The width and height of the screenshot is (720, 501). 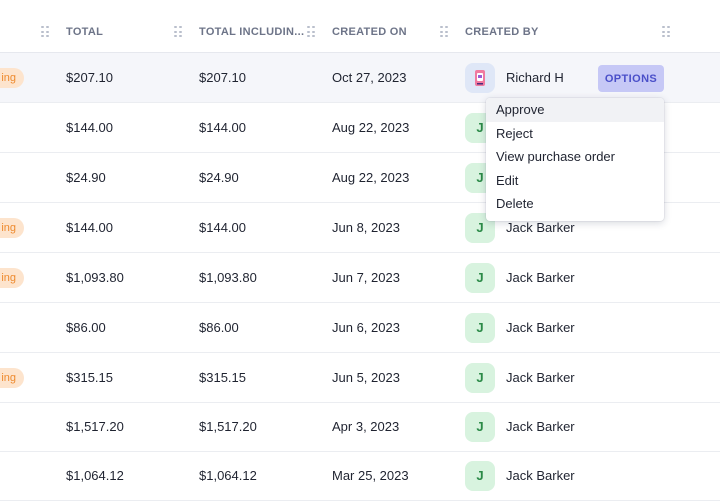 What do you see at coordinates (535, 77) in the screenshot?
I see `created-by-cell: Richard H` at bounding box center [535, 77].